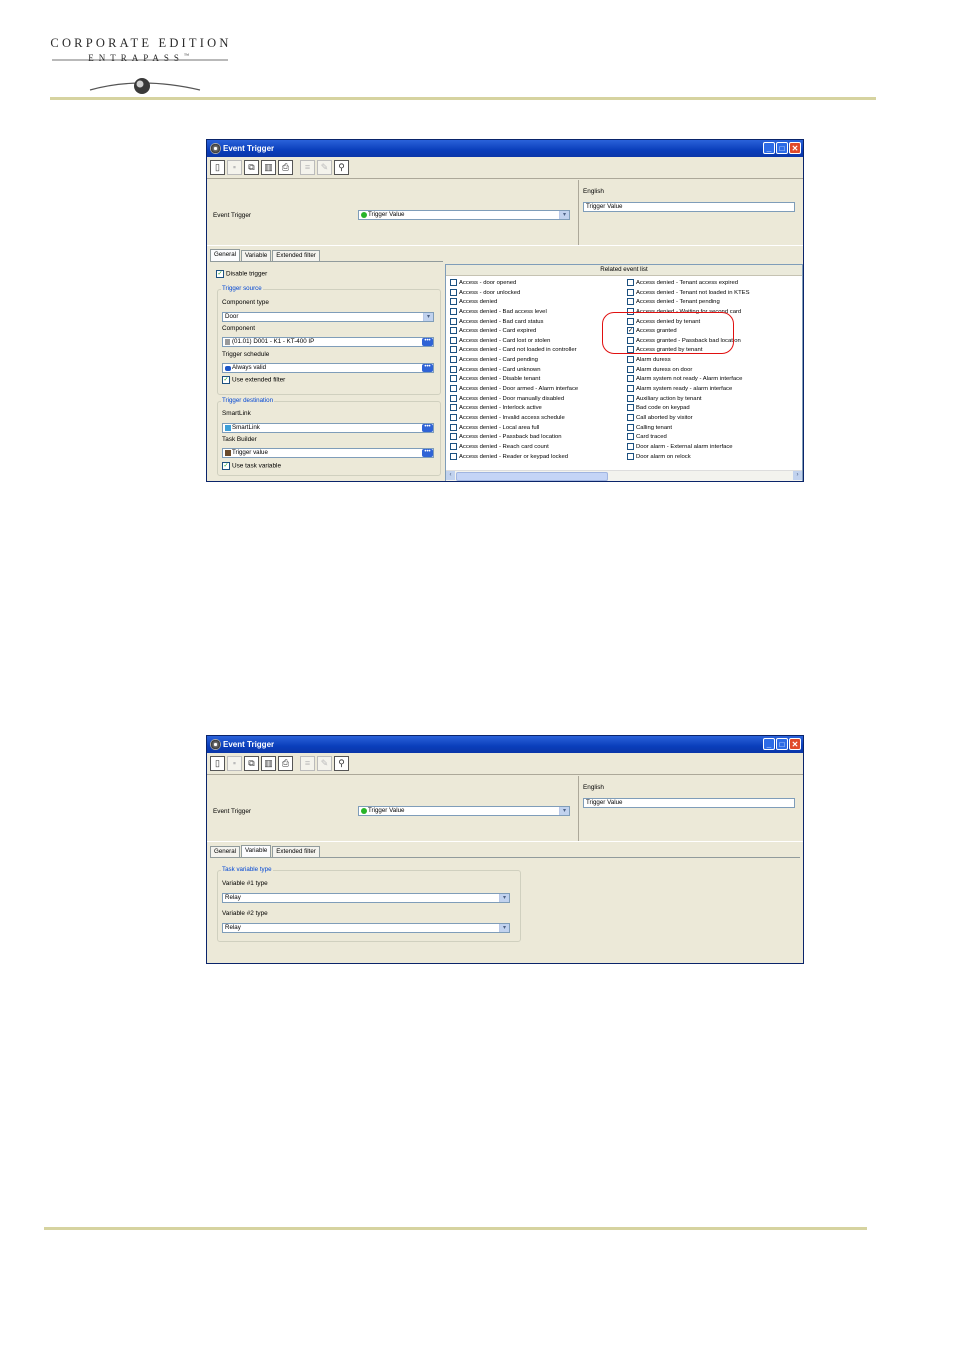 This screenshot has height=1350, width=954. Describe the element at coordinates (234, 167) in the screenshot. I see `save-icon: ▪` at that location.